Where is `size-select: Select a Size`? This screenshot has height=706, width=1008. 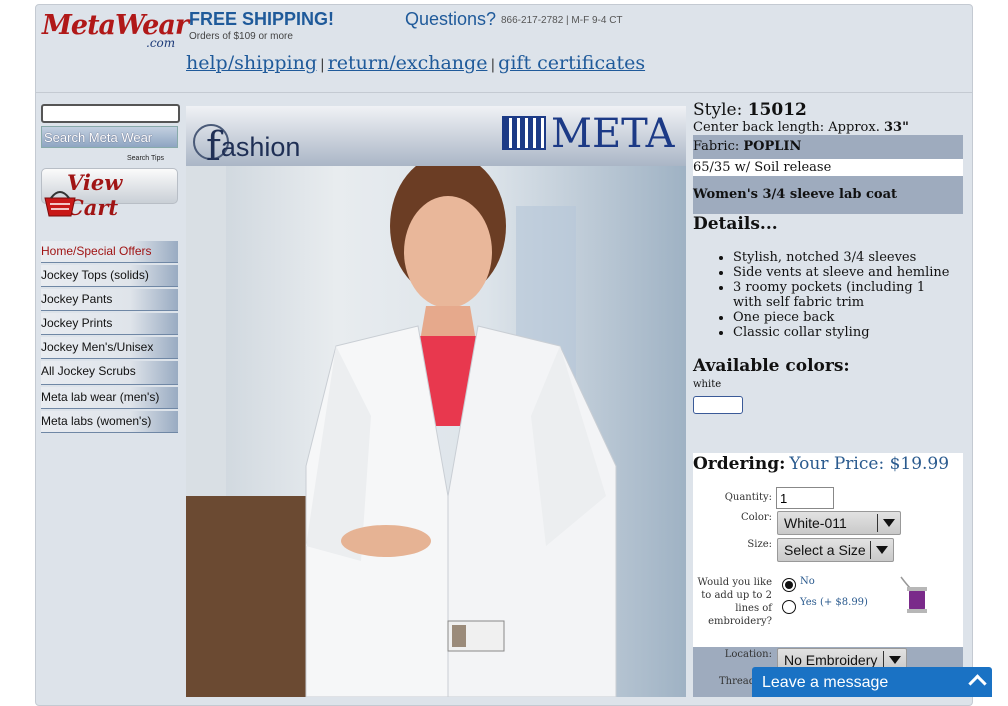
size-select: Select a Size is located at coordinates (835, 550).